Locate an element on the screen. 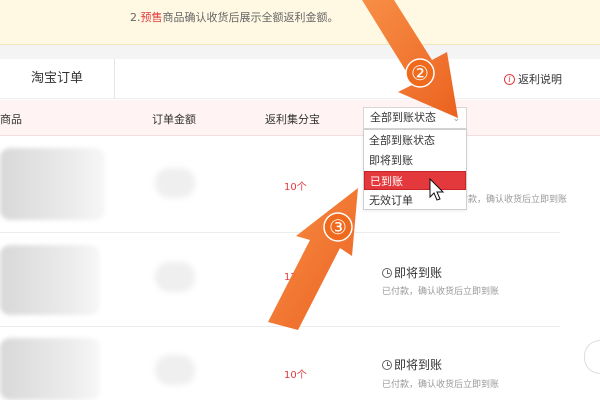 Image resolution: width=600 pixels, height=400 pixels. column-order-amount: 订单金额 is located at coordinates (174, 119).